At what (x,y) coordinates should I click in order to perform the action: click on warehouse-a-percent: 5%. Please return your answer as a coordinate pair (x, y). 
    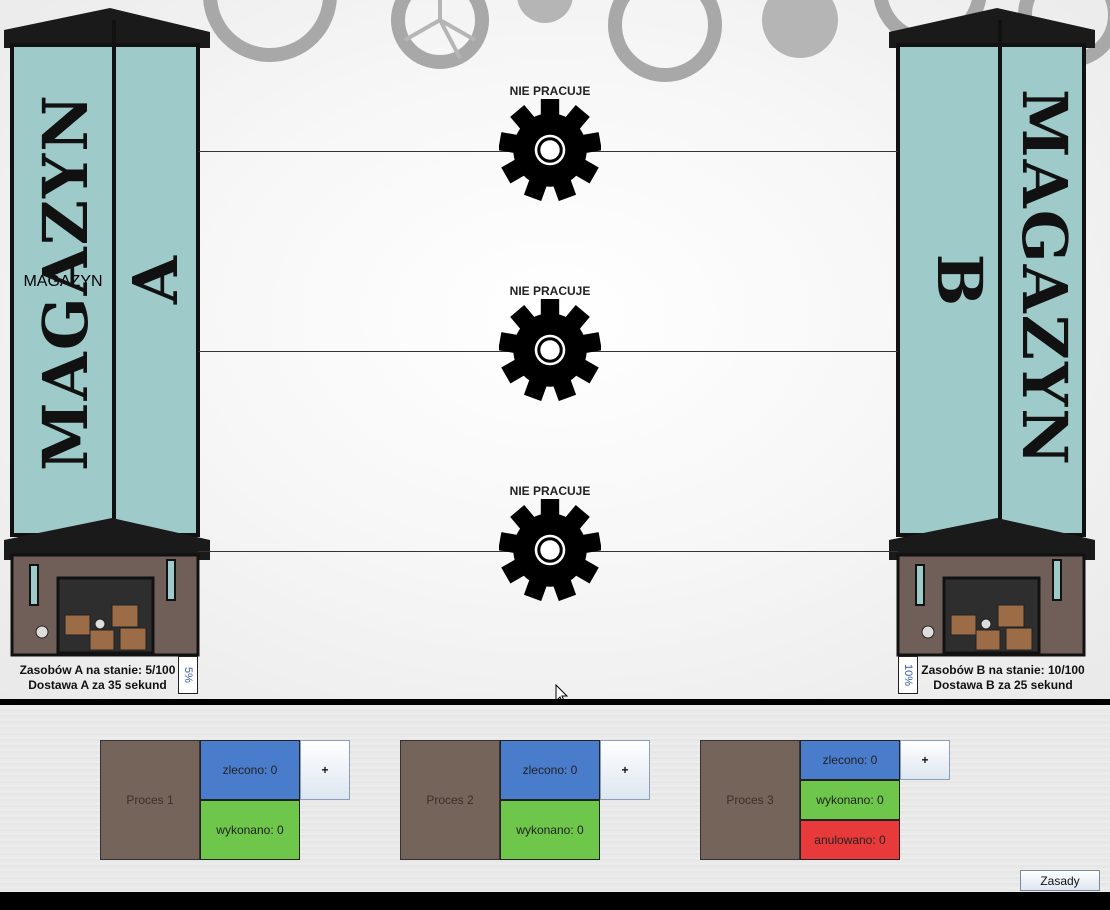
    Looking at the image, I should click on (188, 675).